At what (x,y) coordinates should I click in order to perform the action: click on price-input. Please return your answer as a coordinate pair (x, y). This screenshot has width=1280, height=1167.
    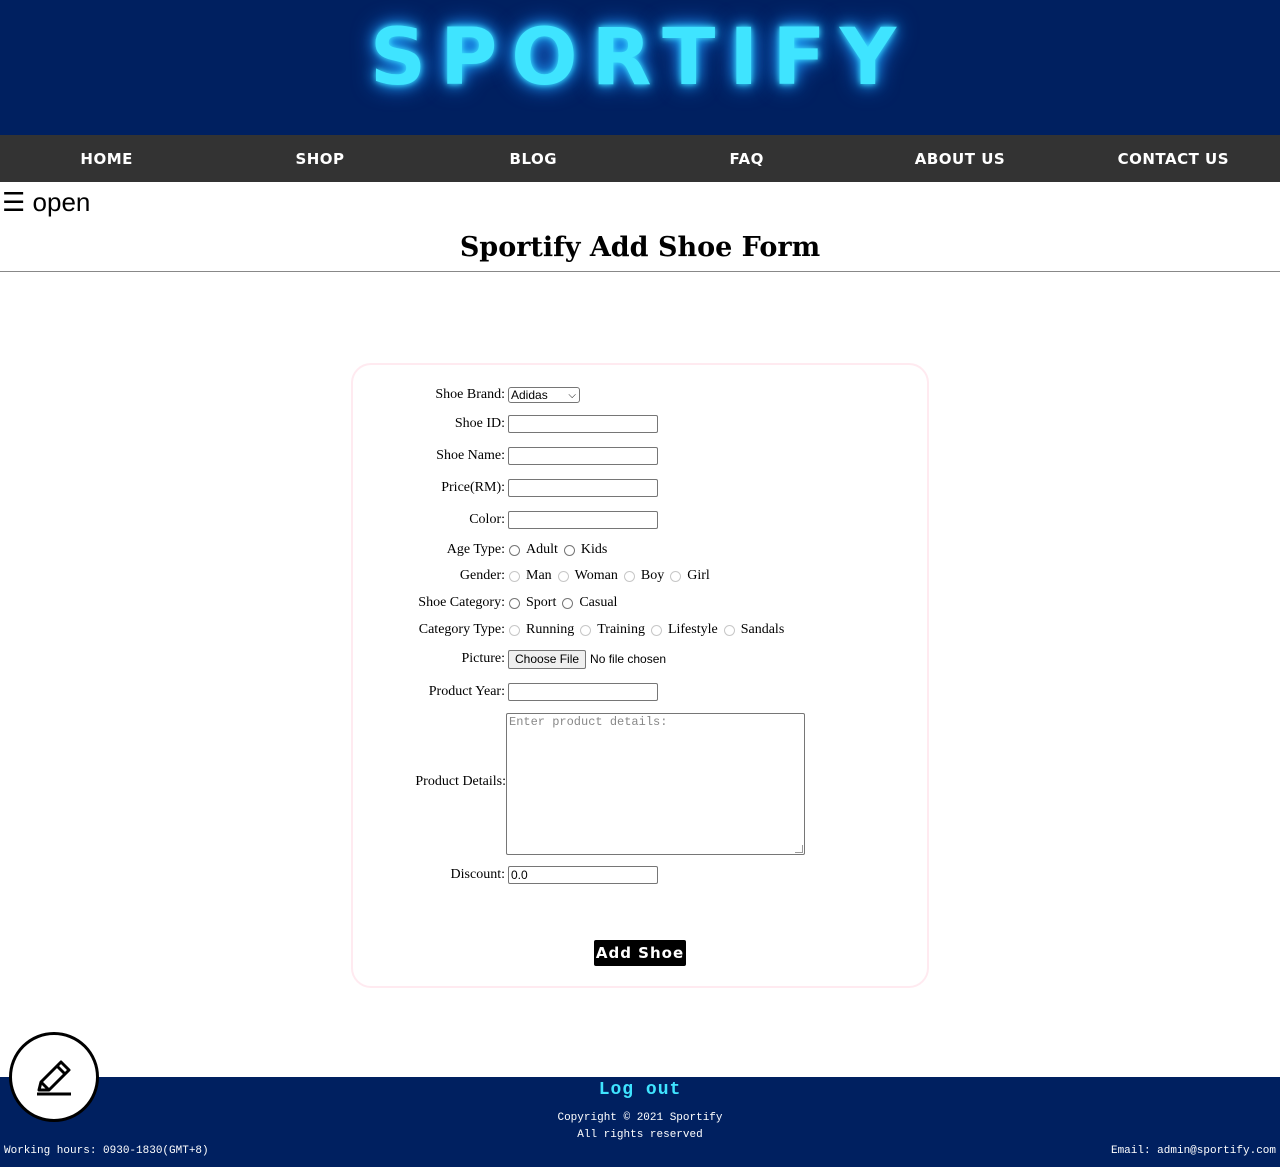
    Looking at the image, I should click on (583, 488).